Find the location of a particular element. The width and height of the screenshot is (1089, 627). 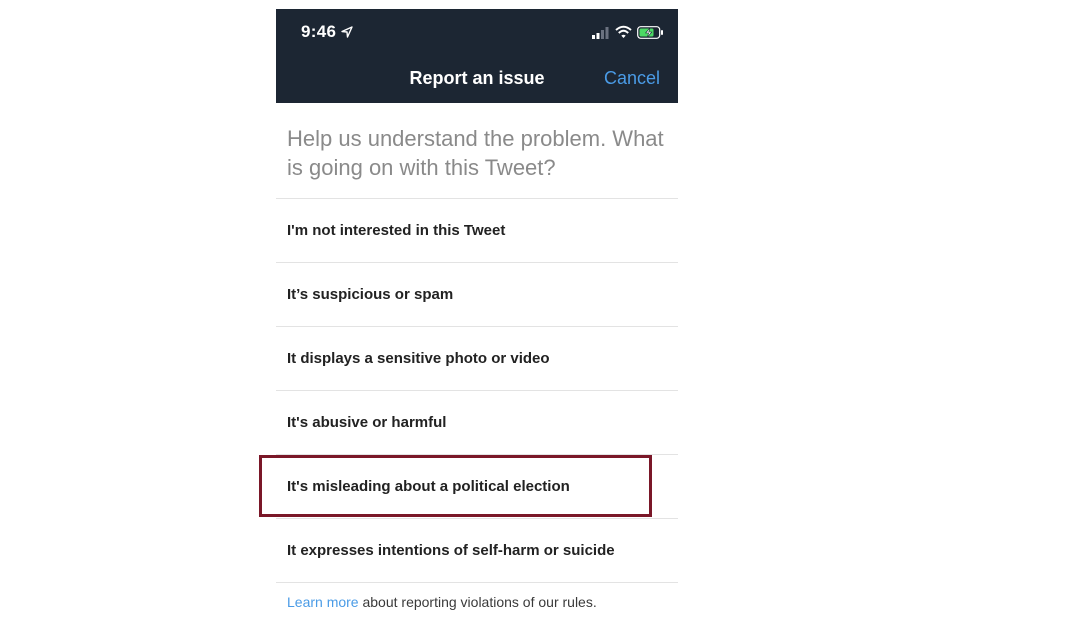

report-option-sensitive-media: It displays a sensitive photo or video is located at coordinates (477, 358).